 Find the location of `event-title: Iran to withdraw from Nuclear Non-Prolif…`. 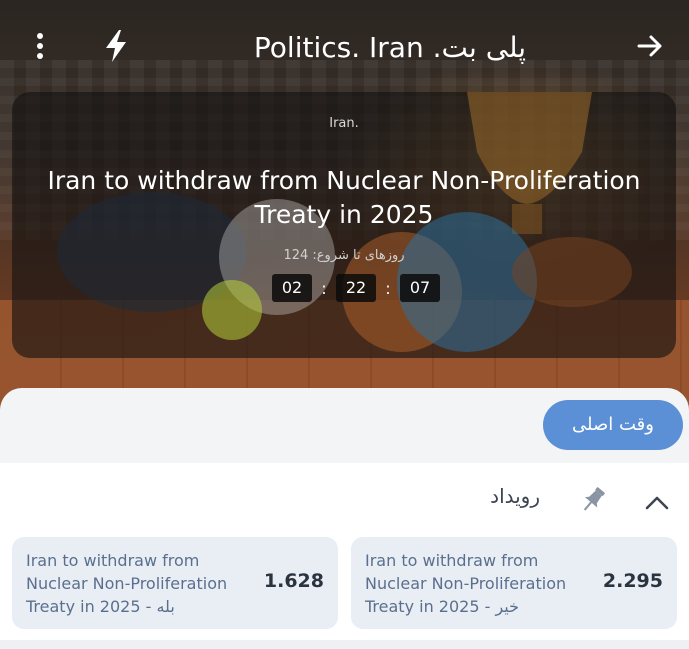

event-title: Iran to withdraw from Nuclear Non-Prolif… is located at coordinates (344, 197).